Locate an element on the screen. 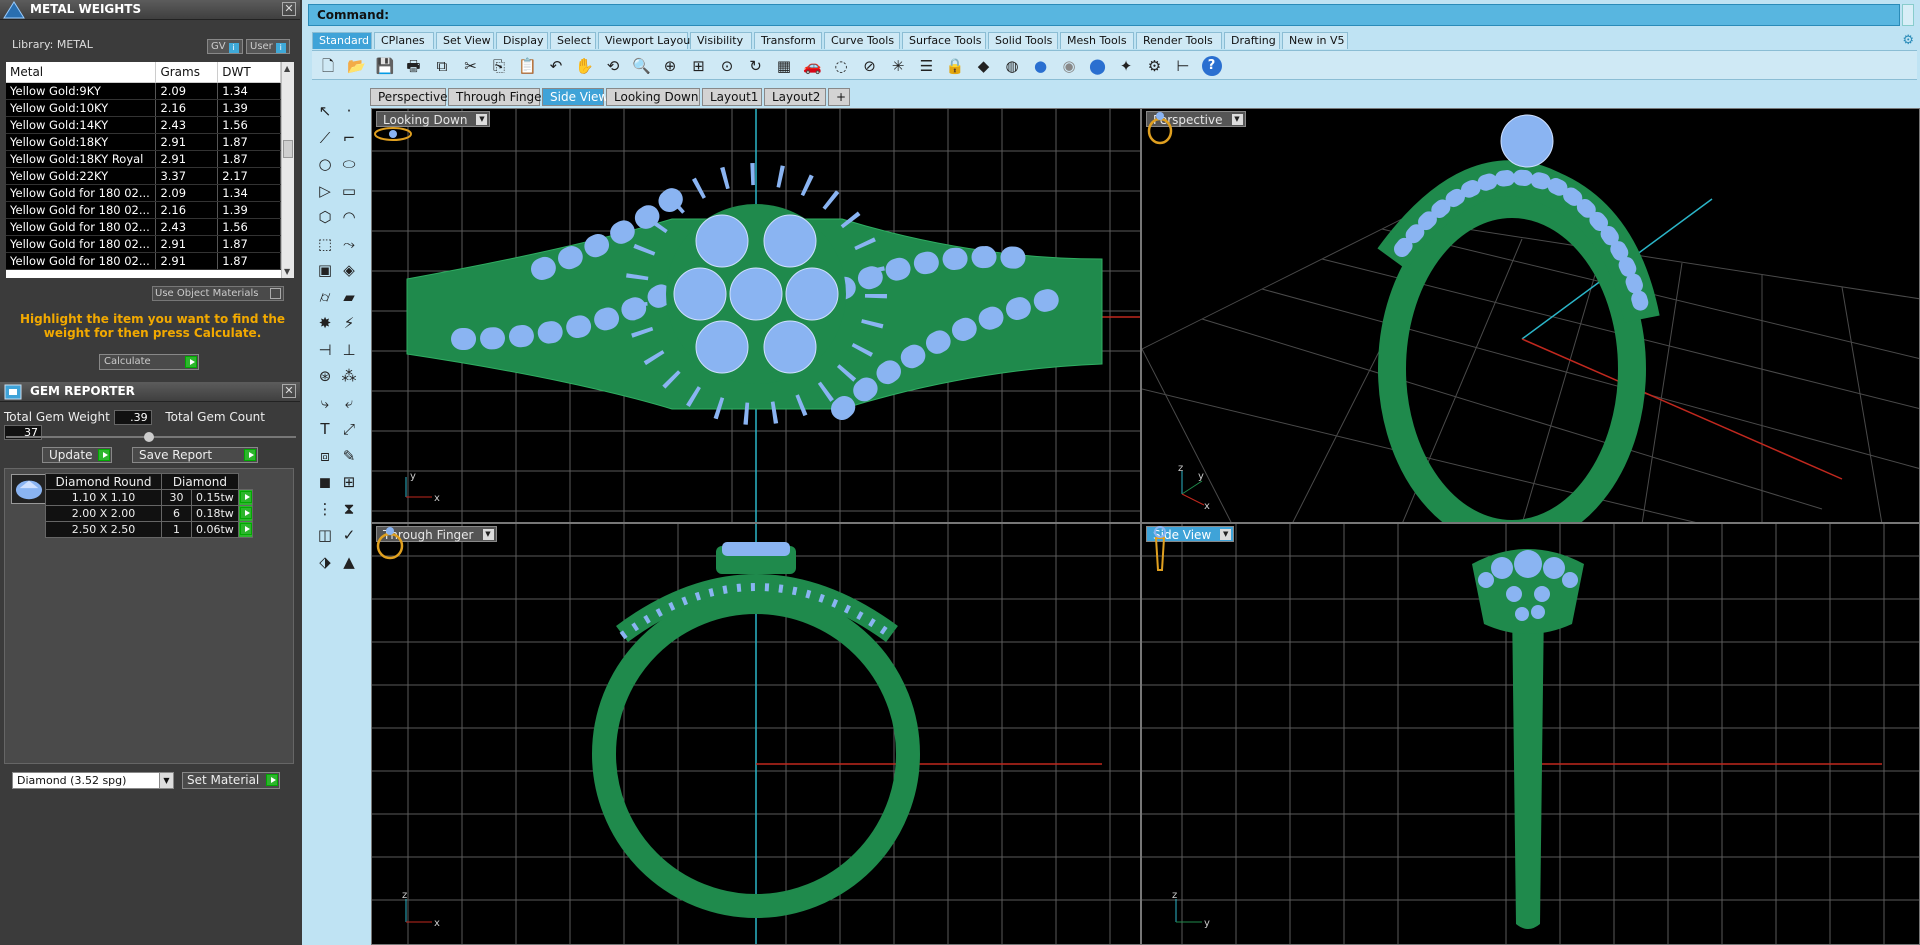  material-sphere-icon: ⬤ is located at coordinates (1098, 66).